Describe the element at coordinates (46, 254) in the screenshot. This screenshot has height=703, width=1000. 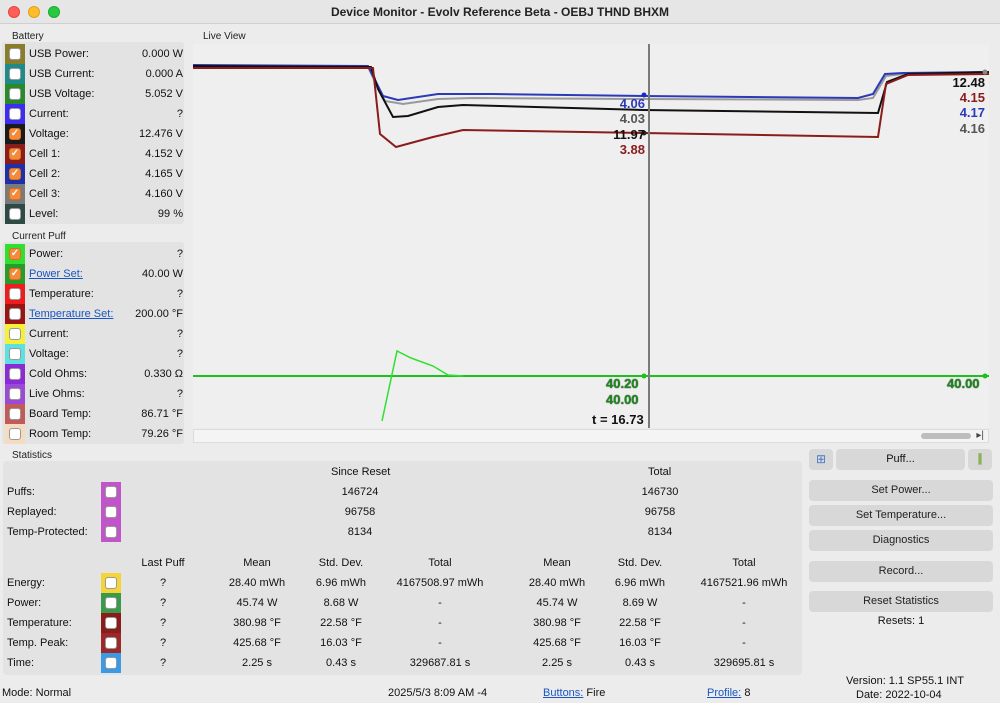
I see `current_puff-label: Power:` at that location.